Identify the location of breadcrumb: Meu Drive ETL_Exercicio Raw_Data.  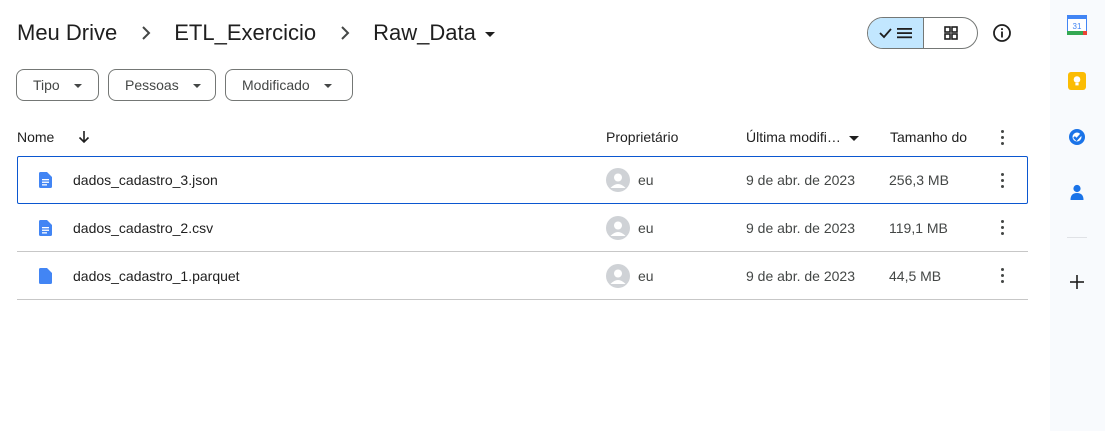
(256, 33).